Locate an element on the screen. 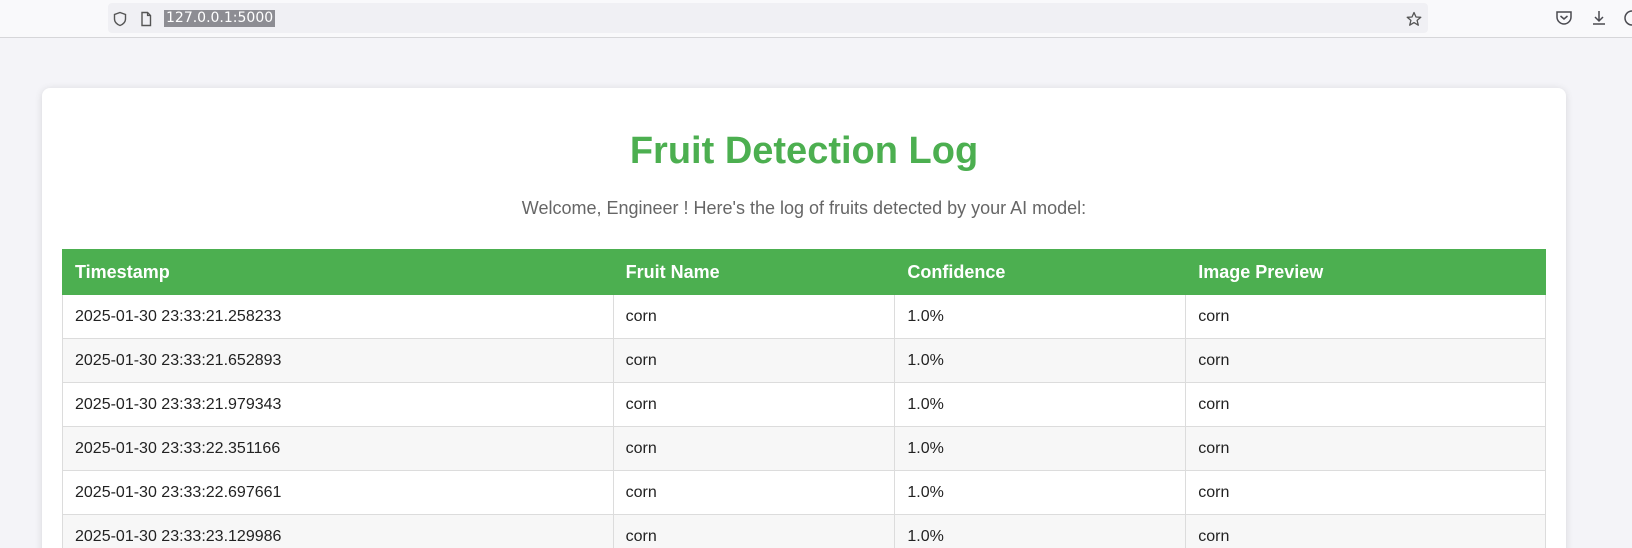 The width and height of the screenshot is (1632, 548). header-timestamp: Timestamp is located at coordinates (338, 272).